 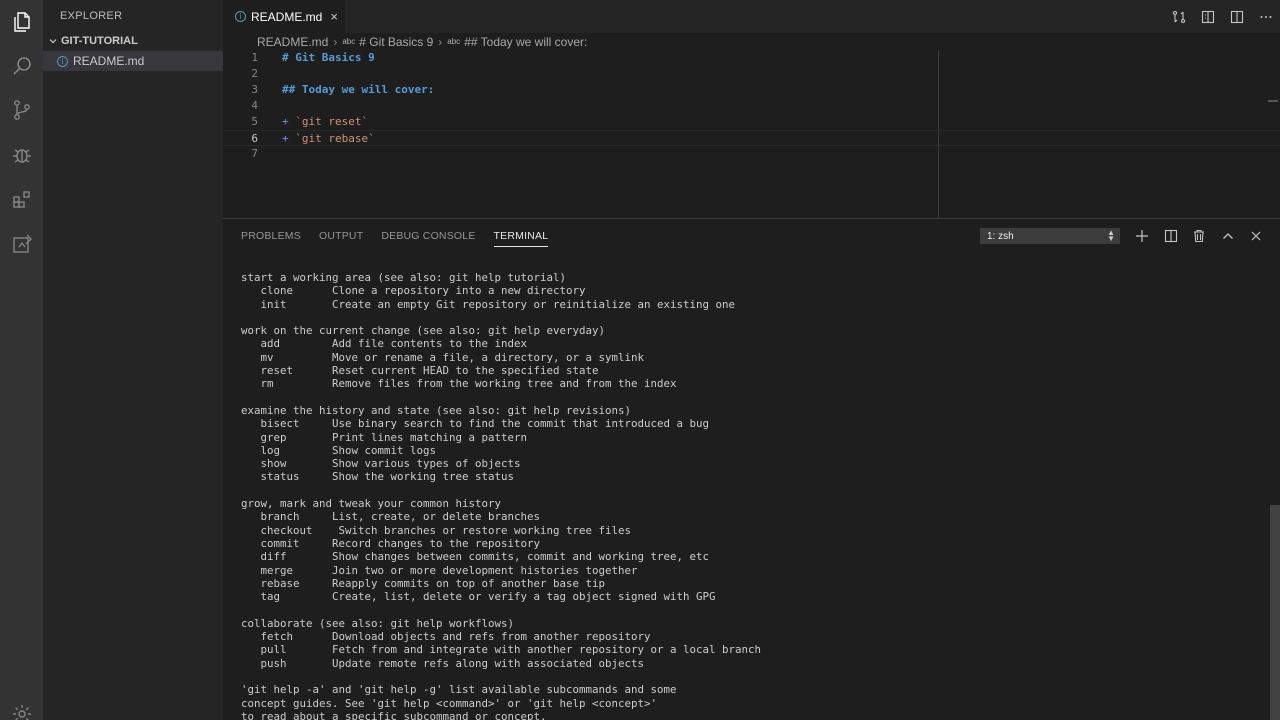 I want to click on select-arrows-icon: ▲ ▼, so click(x=1111, y=235).